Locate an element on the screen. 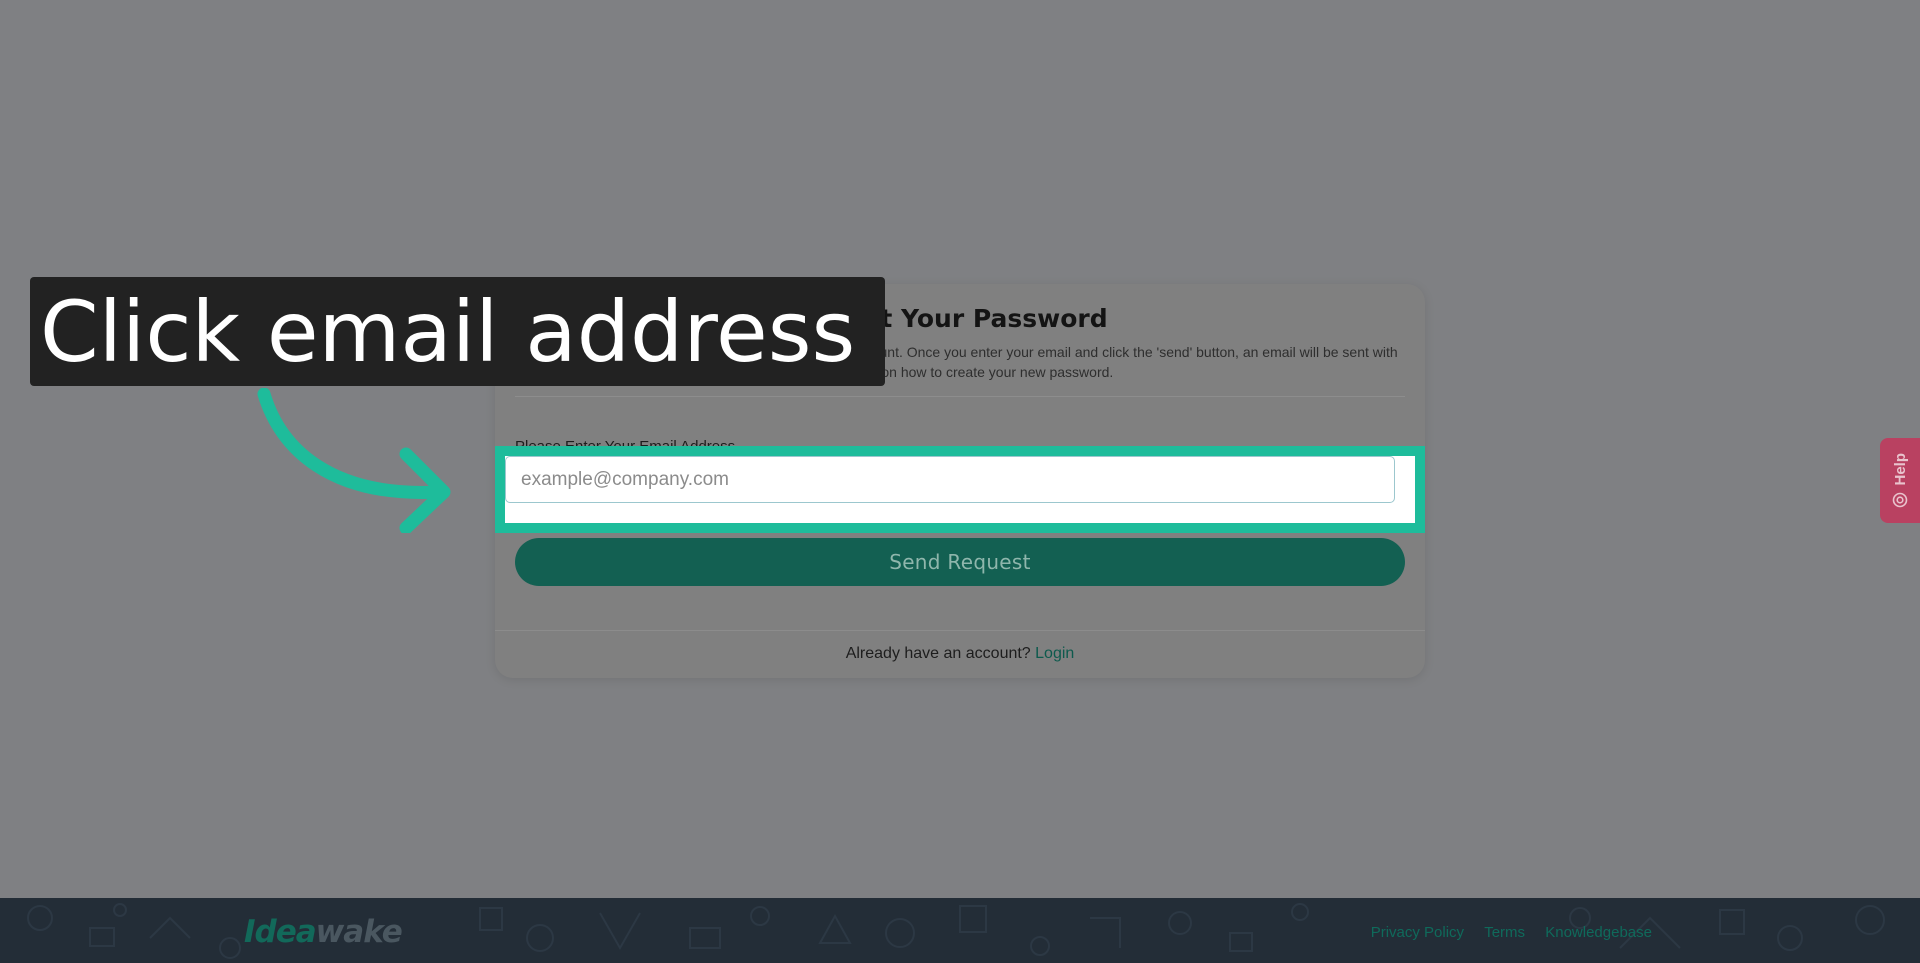 This screenshot has height=963, width=1920. instruction-banner: Click email address is located at coordinates (457, 331).